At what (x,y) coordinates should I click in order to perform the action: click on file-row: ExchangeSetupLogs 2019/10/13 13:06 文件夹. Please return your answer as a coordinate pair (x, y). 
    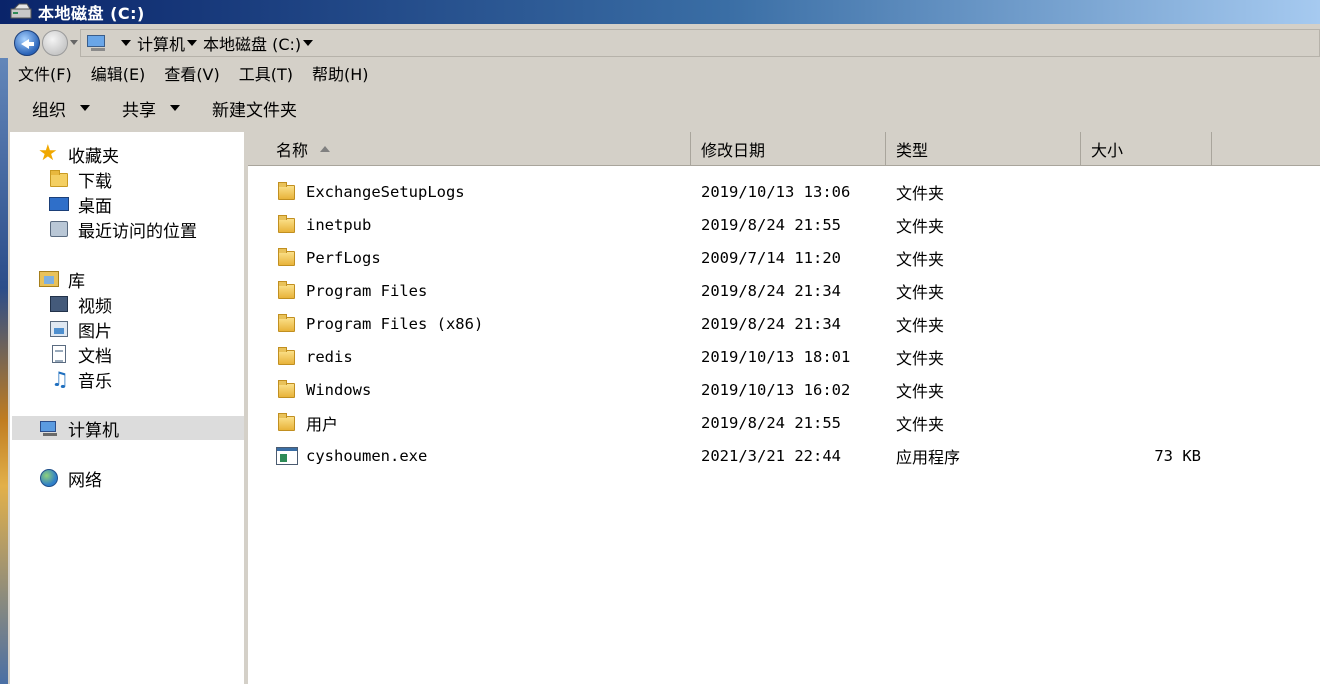
    Looking at the image, I should click on (784, 191).